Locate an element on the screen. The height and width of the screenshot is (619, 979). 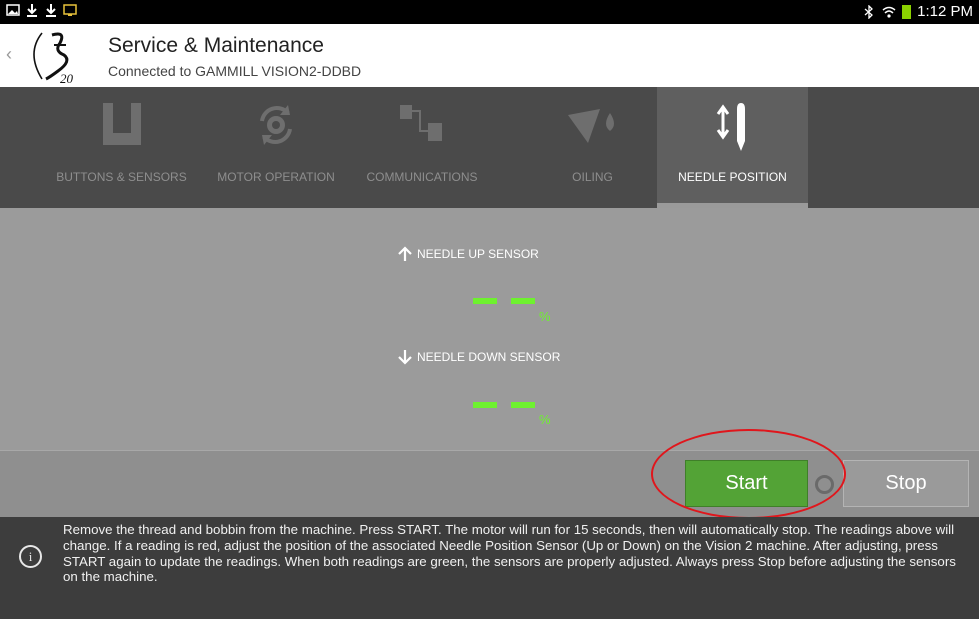
tab-label: NEEDLE POSITION is located at coordinates (732, 177).